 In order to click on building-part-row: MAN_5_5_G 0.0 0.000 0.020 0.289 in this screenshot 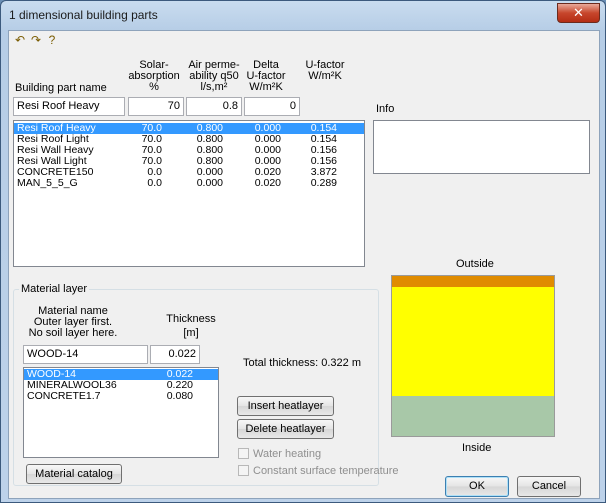, I will do `click(189, 183)`.